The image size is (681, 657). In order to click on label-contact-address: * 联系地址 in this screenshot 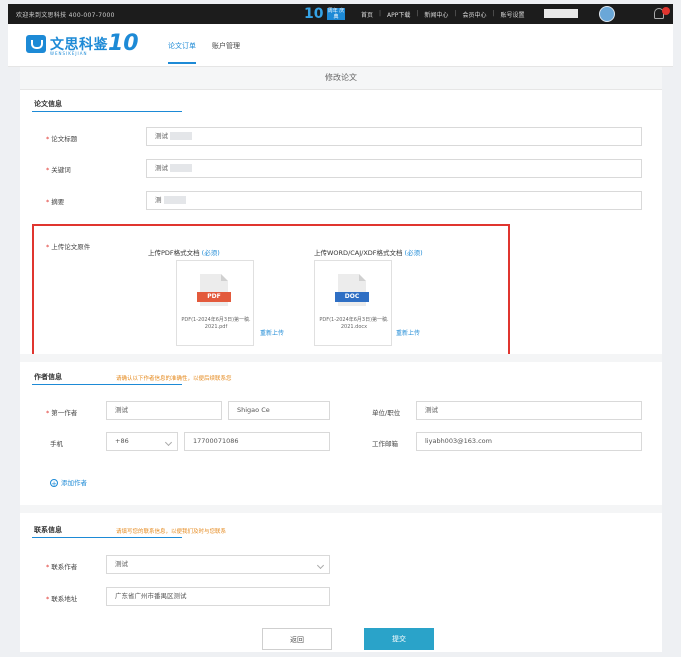, I will do `click(62, 599)`.